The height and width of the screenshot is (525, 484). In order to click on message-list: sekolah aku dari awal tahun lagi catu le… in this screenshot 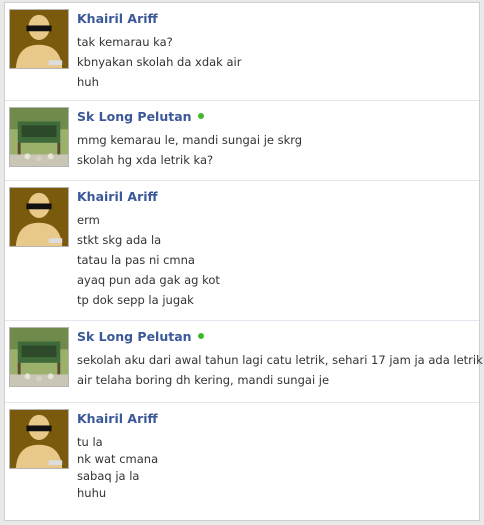, I will do `click(280, 370)`.